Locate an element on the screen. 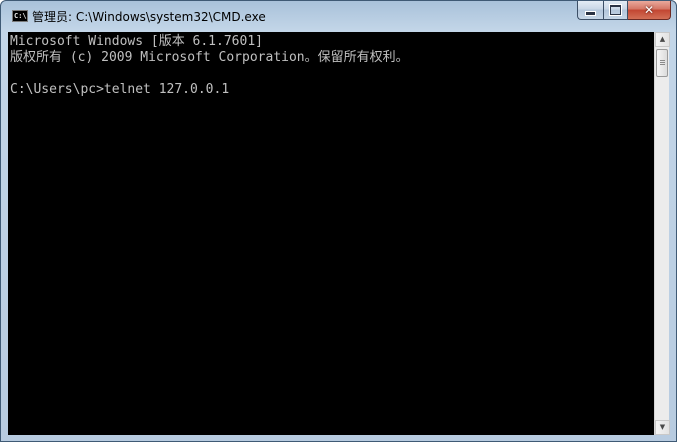 The height and width of the screenshot is (442, 677). vertical-scrollbar: ▲ ▼ is located at coordinates (662, 233).